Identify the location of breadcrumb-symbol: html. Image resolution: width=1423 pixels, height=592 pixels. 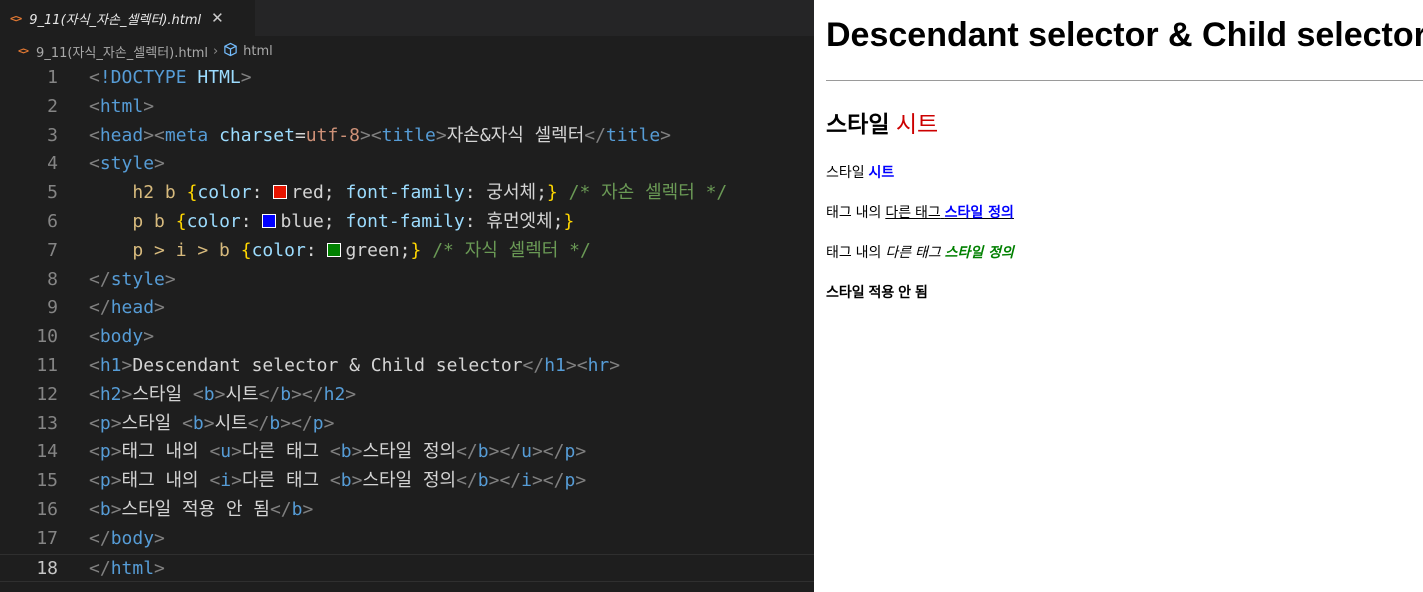
(258, 51).